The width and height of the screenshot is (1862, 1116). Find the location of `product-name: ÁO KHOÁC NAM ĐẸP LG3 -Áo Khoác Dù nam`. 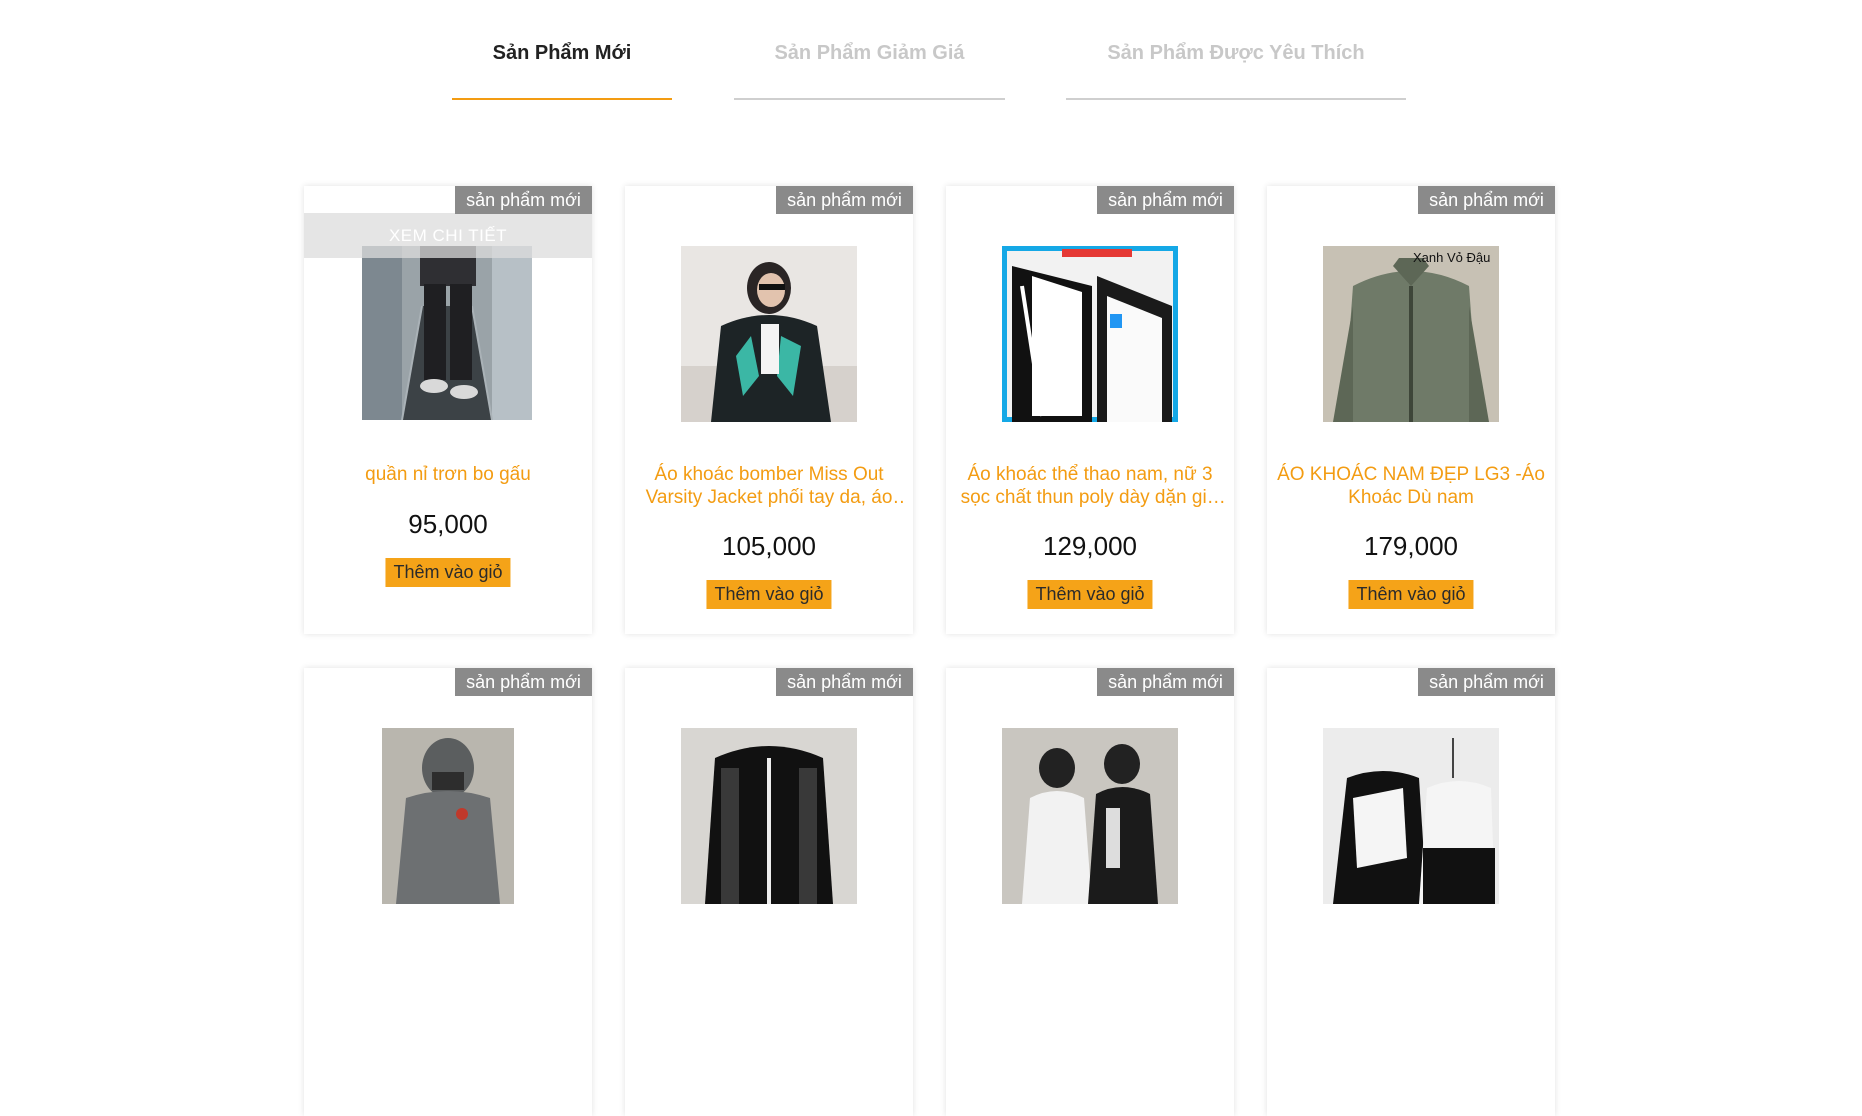

product-name: ÁO KHOÁC NAM ĐẸP LG3 -Áo Khoác Dù nam is located at coordinates (1411, 486).